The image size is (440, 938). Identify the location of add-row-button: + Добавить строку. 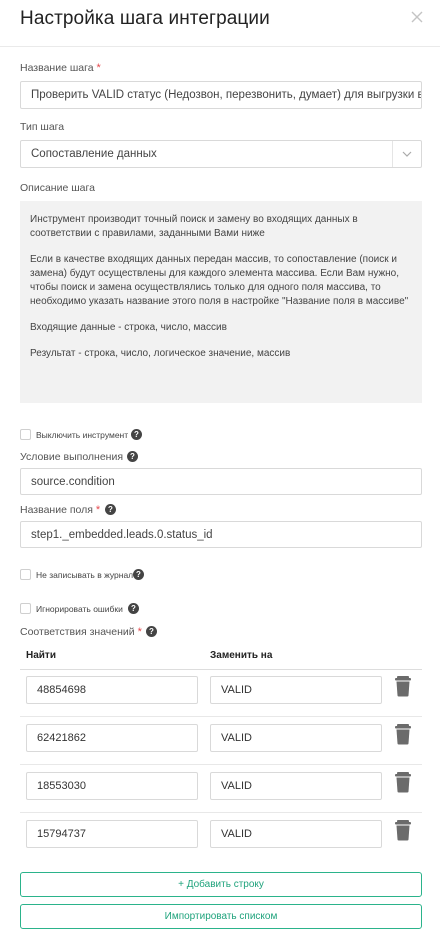
(221, 884).